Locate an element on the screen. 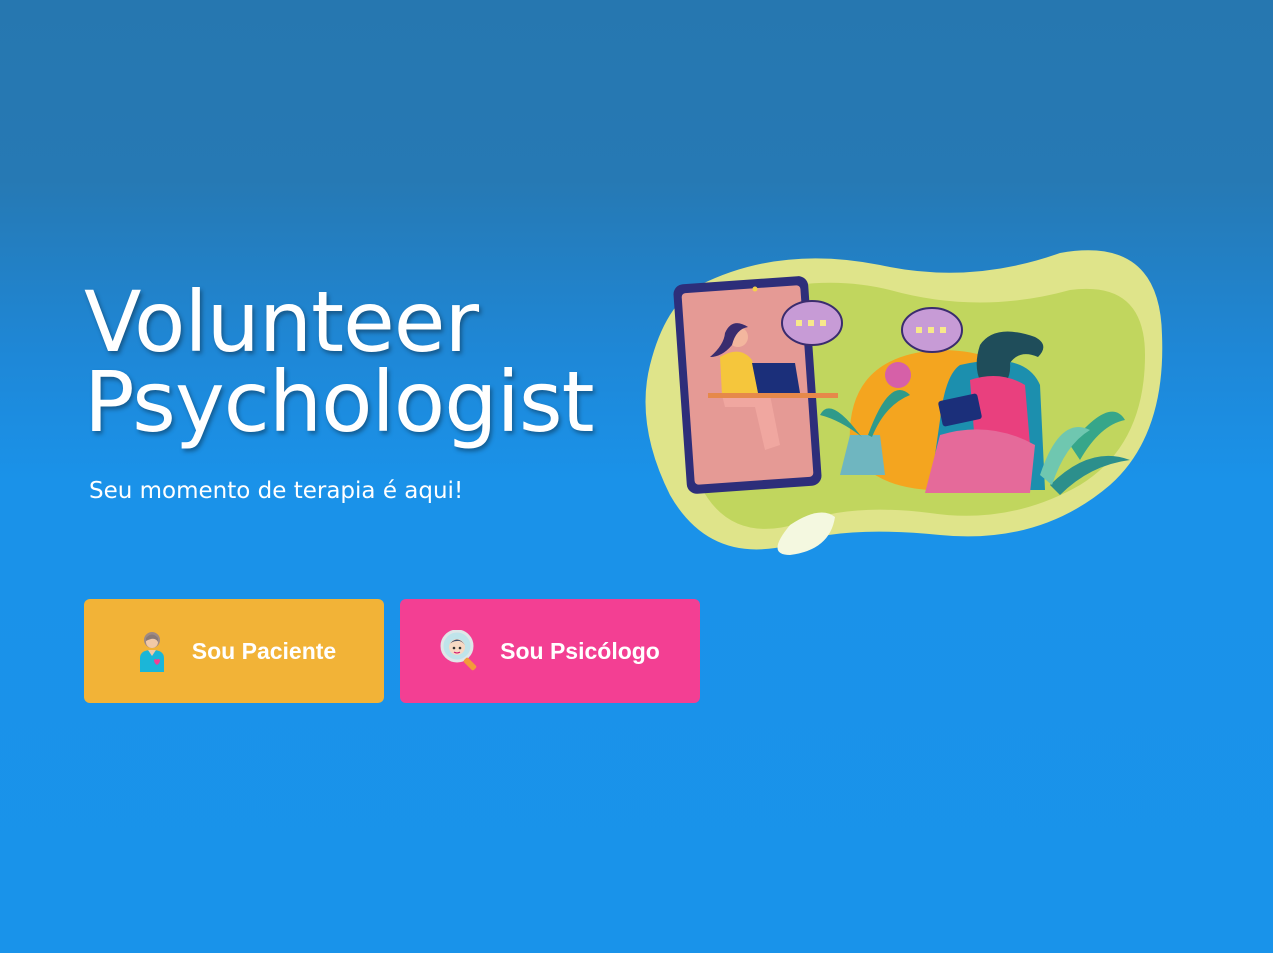  patient-icon is located at coordinates (151, 652).